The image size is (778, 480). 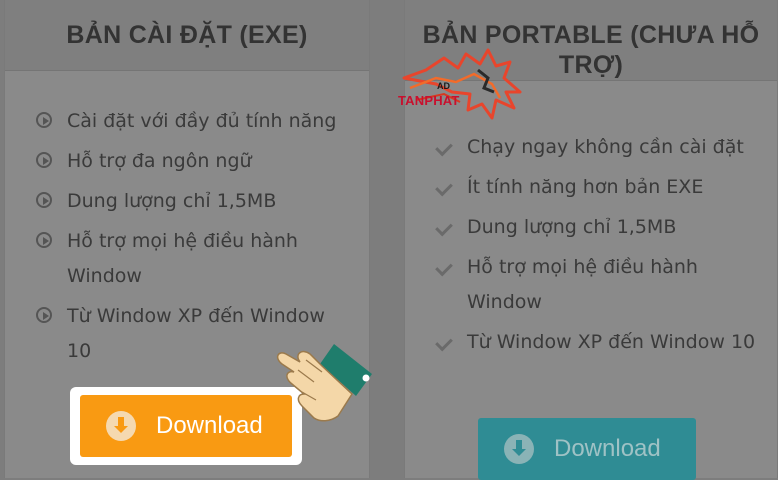 What do you see at coordinates (607, 448) in the screenshot?
I see `portable-download-label: Download` at bounding box center [607, 448].